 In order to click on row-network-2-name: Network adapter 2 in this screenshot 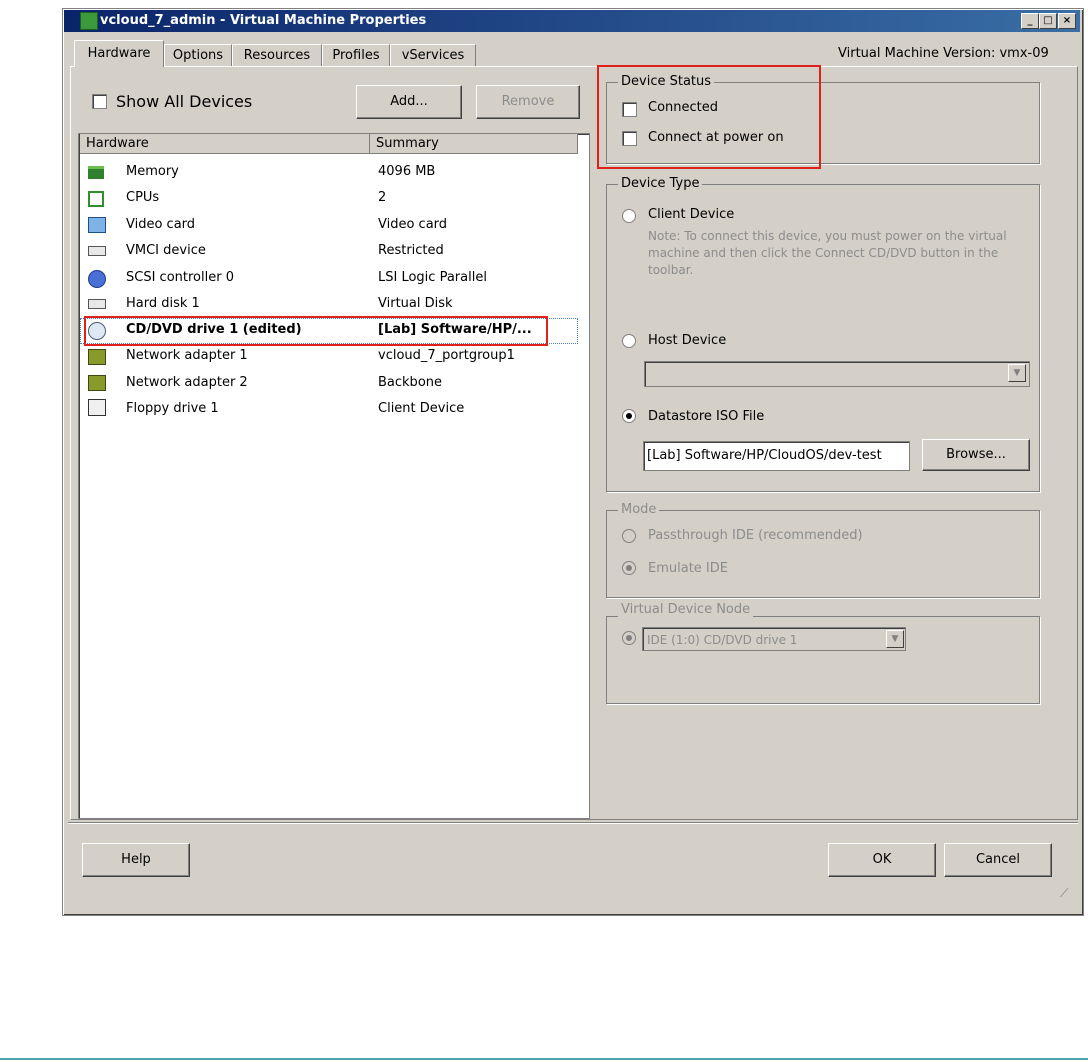, I will do `click(187, 383)`.